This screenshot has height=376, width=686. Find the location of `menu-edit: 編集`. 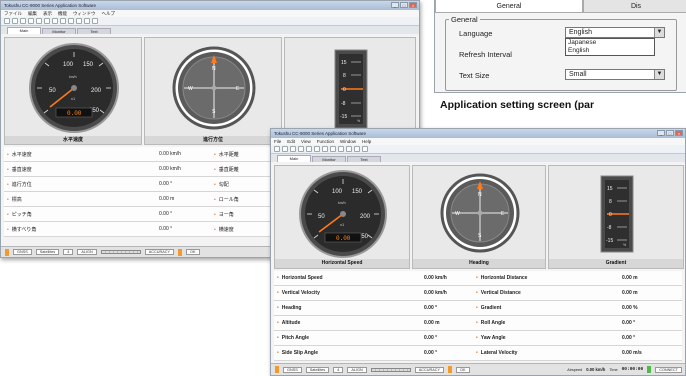

menu-edit: 編集 is located at coordinates (32, 13).